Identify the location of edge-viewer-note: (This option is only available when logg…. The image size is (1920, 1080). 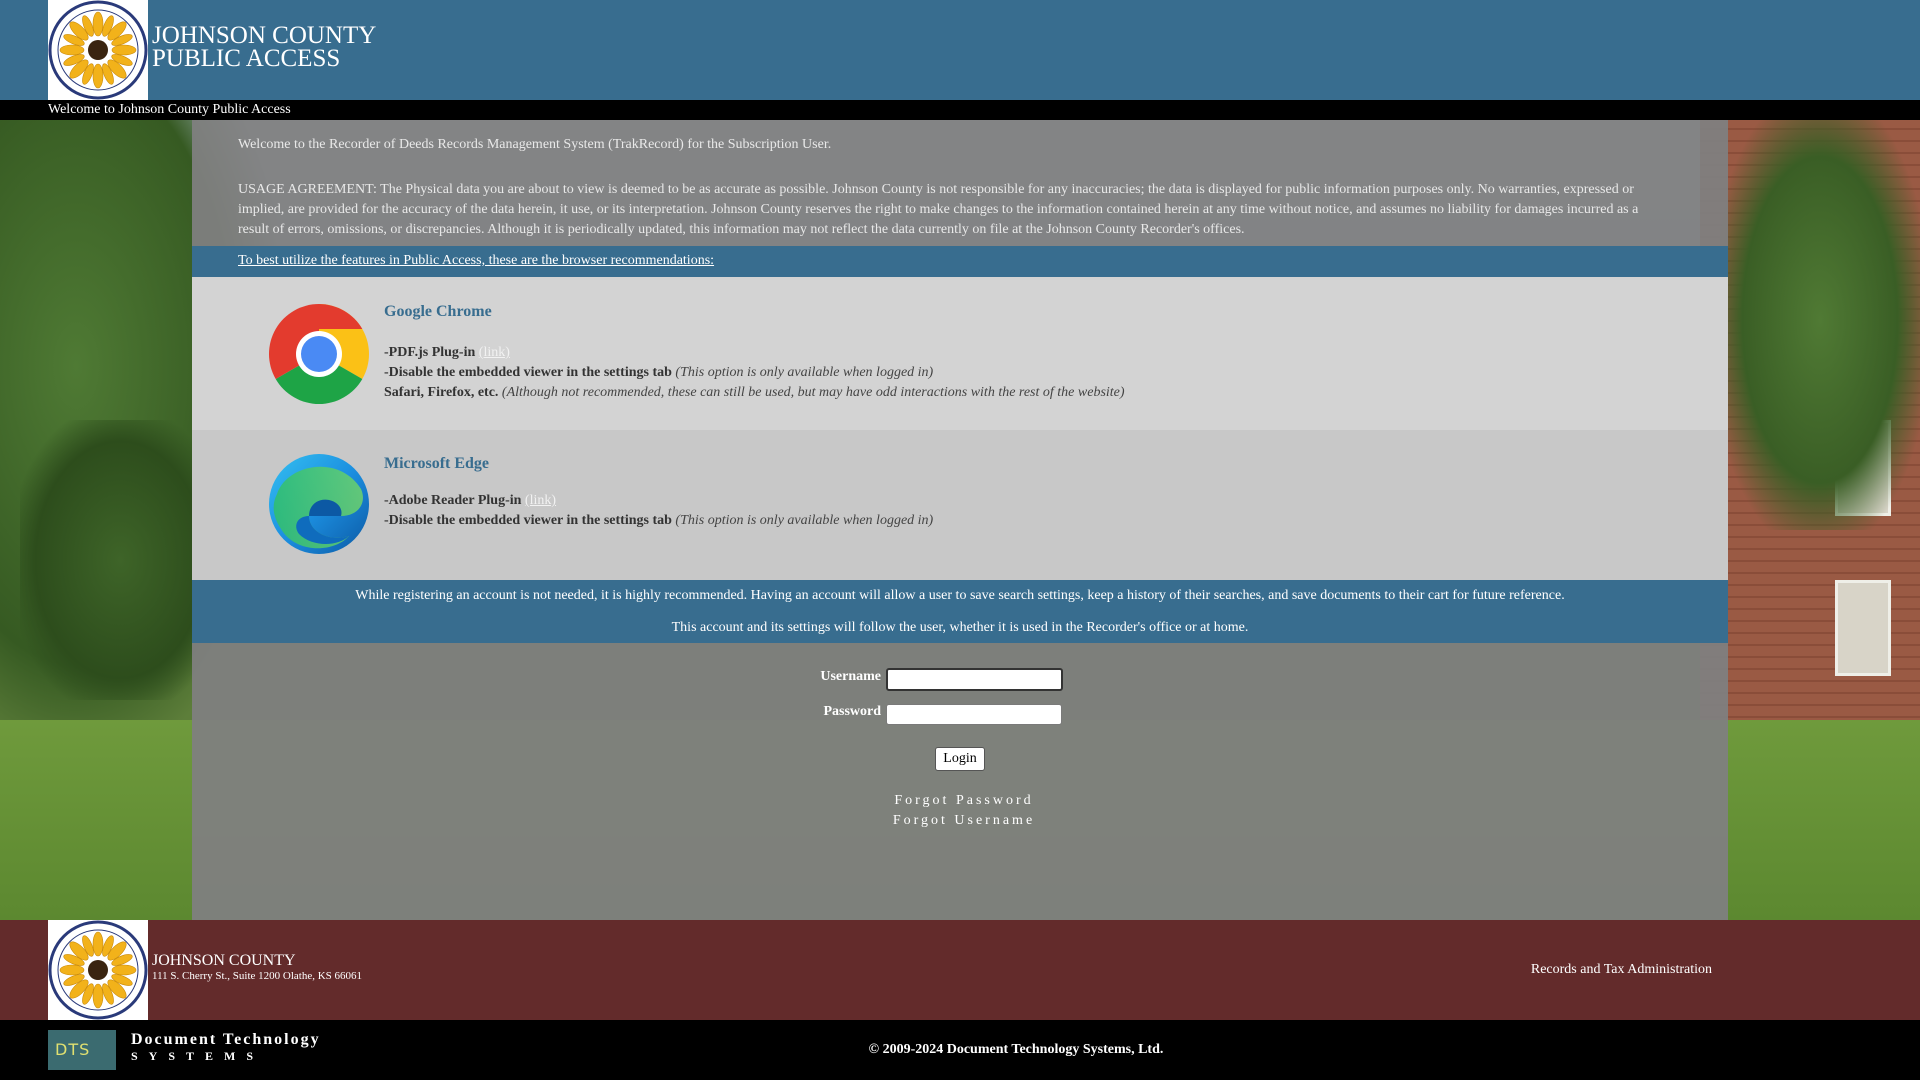
(804, 520).